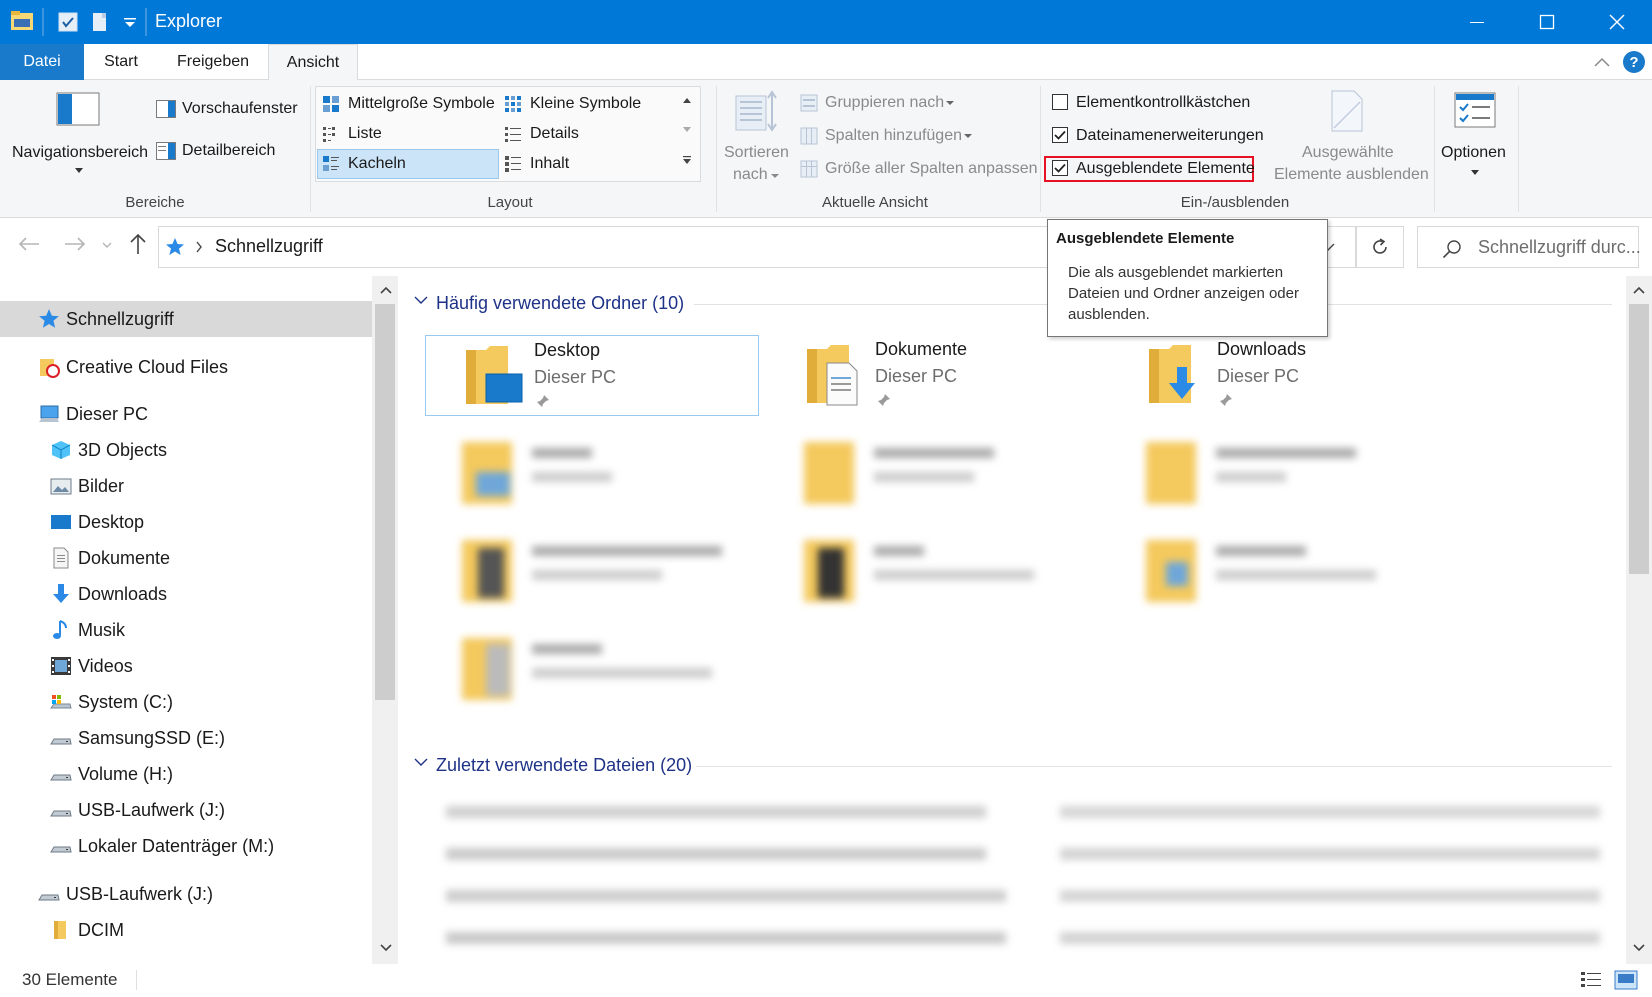 This screenshot has width=1652, height=997. What do you see at coordinates (186, 810) in the screenshot?
I see `nav-item-usb-laufwerk-j: USB-Laufwerk (J:)` at bounding box center [186, 810].